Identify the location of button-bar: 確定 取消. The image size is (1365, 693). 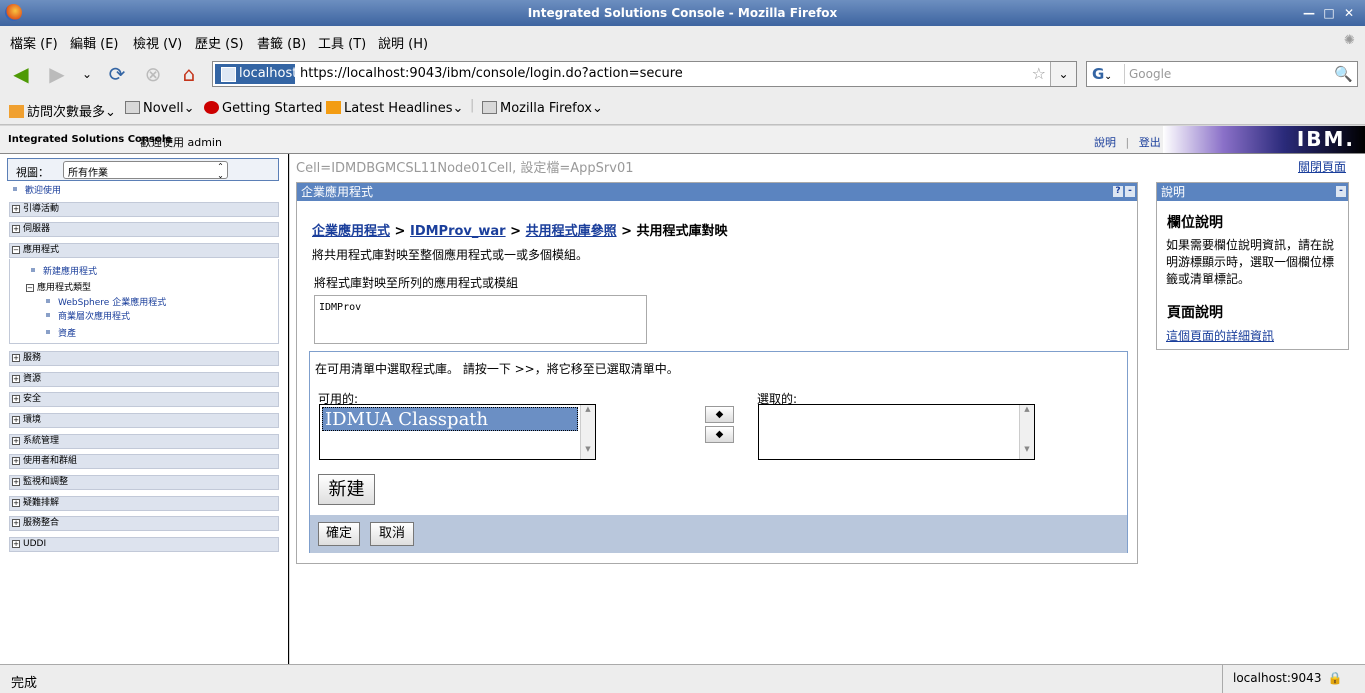
(718, 534).